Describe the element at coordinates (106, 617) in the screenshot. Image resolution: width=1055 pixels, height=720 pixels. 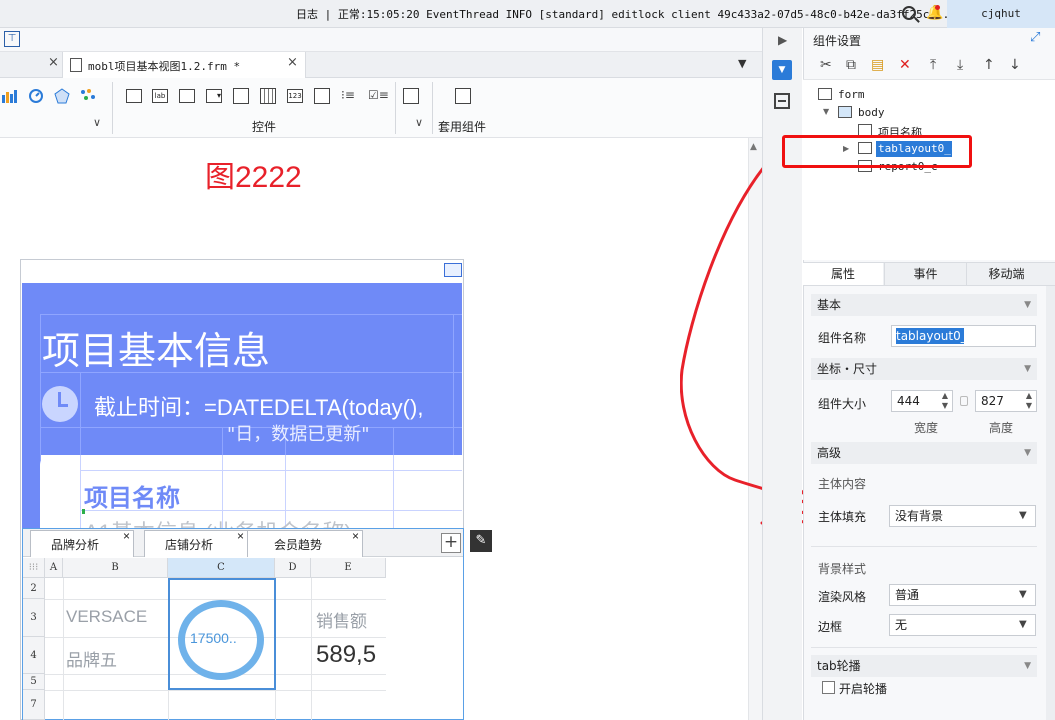
I see `cell-b3: VERSACE` at that location.